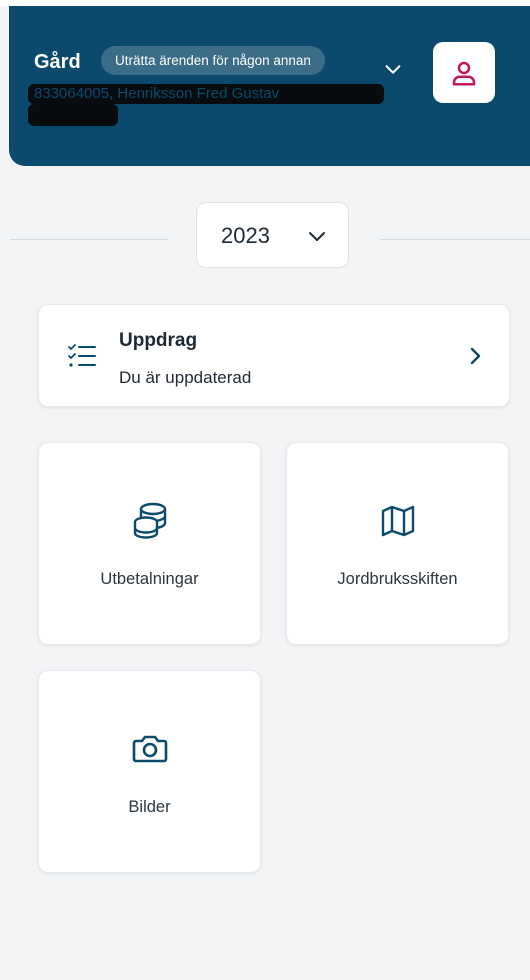  What do you see at coordinates (149, 543) in the screenshot?
I see `payments-tile: Utbetalningar` at bounding box center [149, 543].